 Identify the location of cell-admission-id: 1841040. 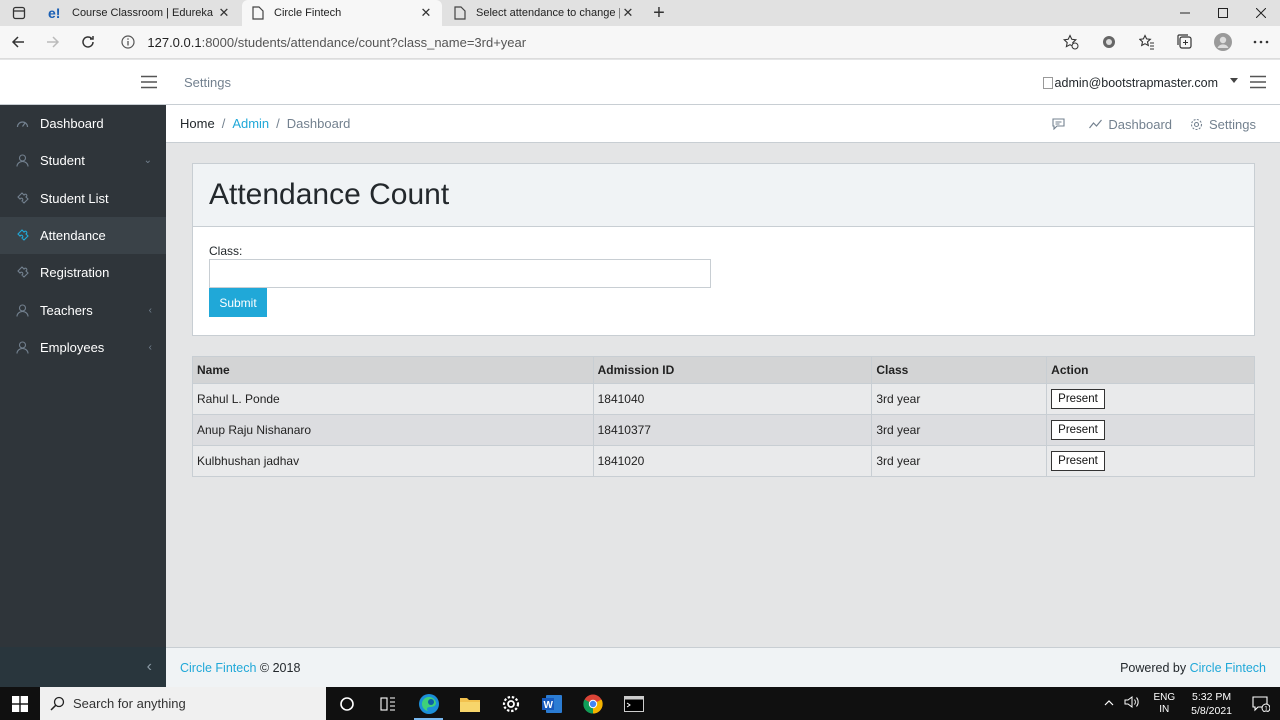
(732, 399).